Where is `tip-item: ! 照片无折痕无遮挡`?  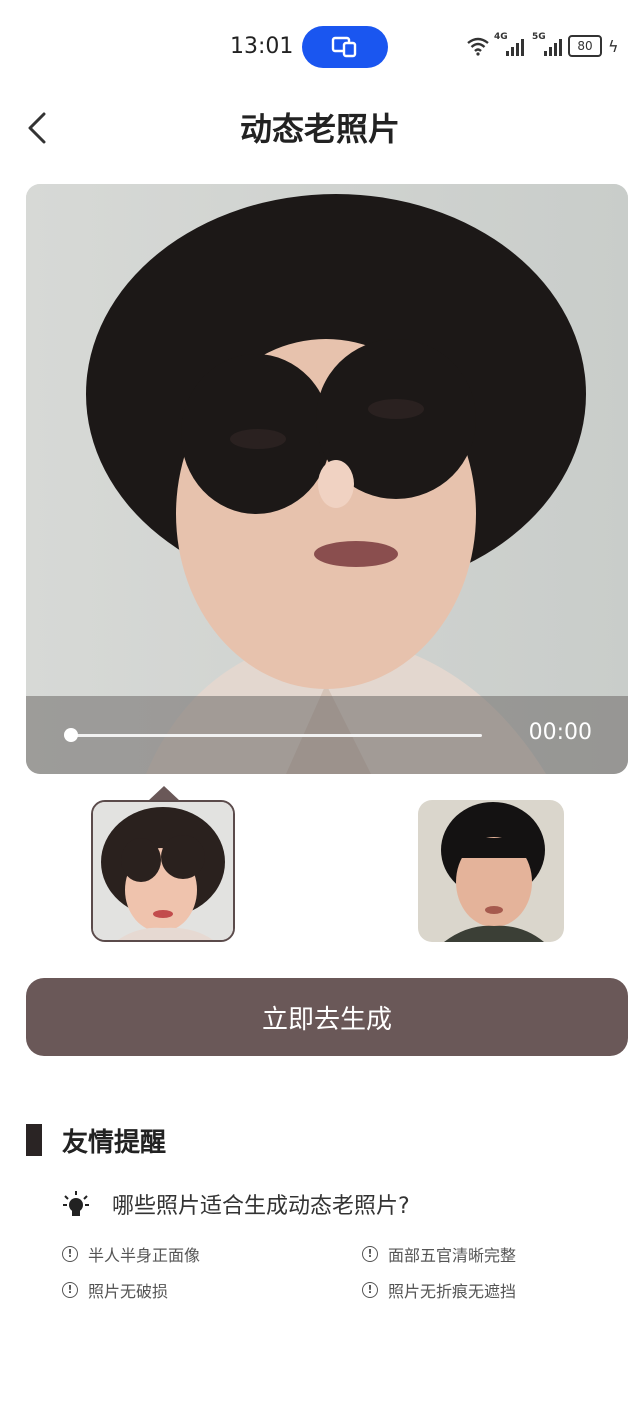
tip-item: ! 照片无折痕无遮挡 is located at coordinates (439, 1290).